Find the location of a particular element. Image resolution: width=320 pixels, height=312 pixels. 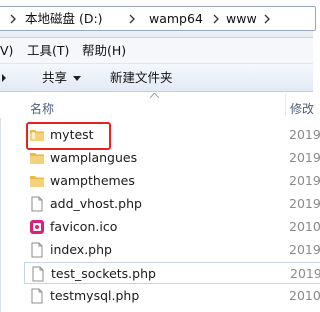

column-modified-header: 修改 is located at coordinates (302, 108).